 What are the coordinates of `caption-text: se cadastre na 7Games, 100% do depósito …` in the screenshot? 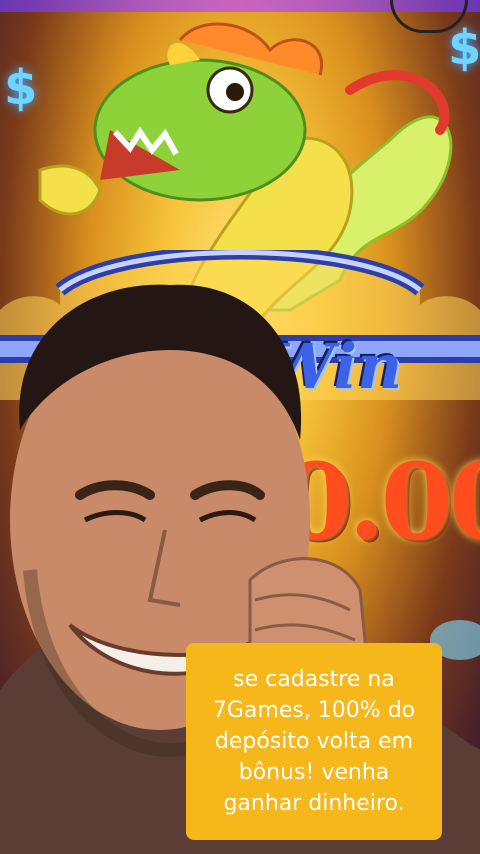 It's located at (314, 741).